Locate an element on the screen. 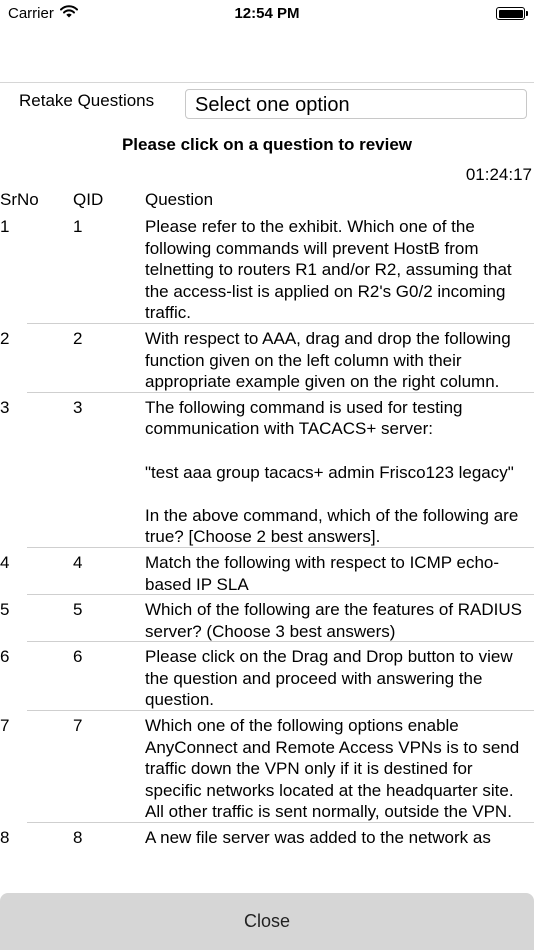 This screenshot has width=534, height=950. row-srno: 2 is located at coordinates (5, 338).